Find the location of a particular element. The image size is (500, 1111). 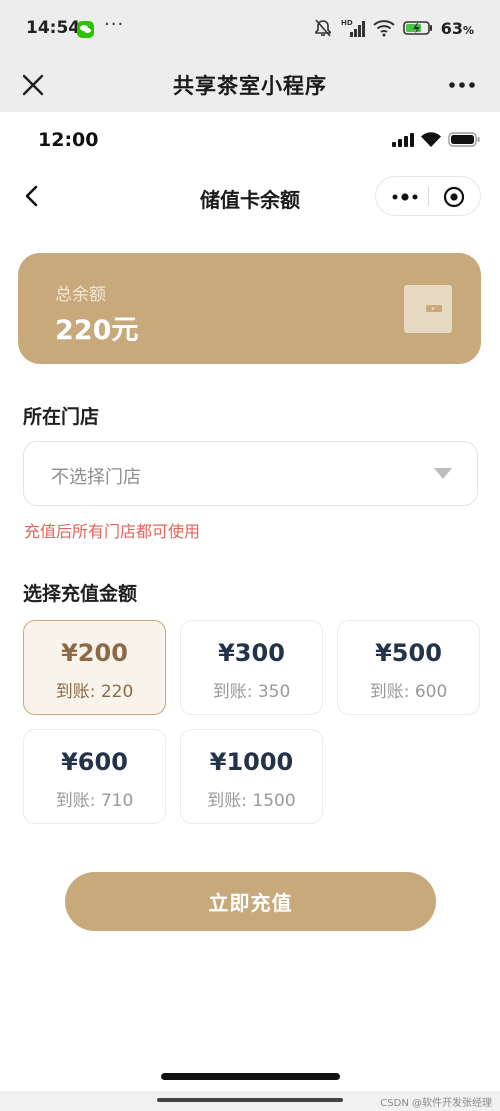

host-title-bar: 共享茶室小程序 is located at coordinates (250, 85).